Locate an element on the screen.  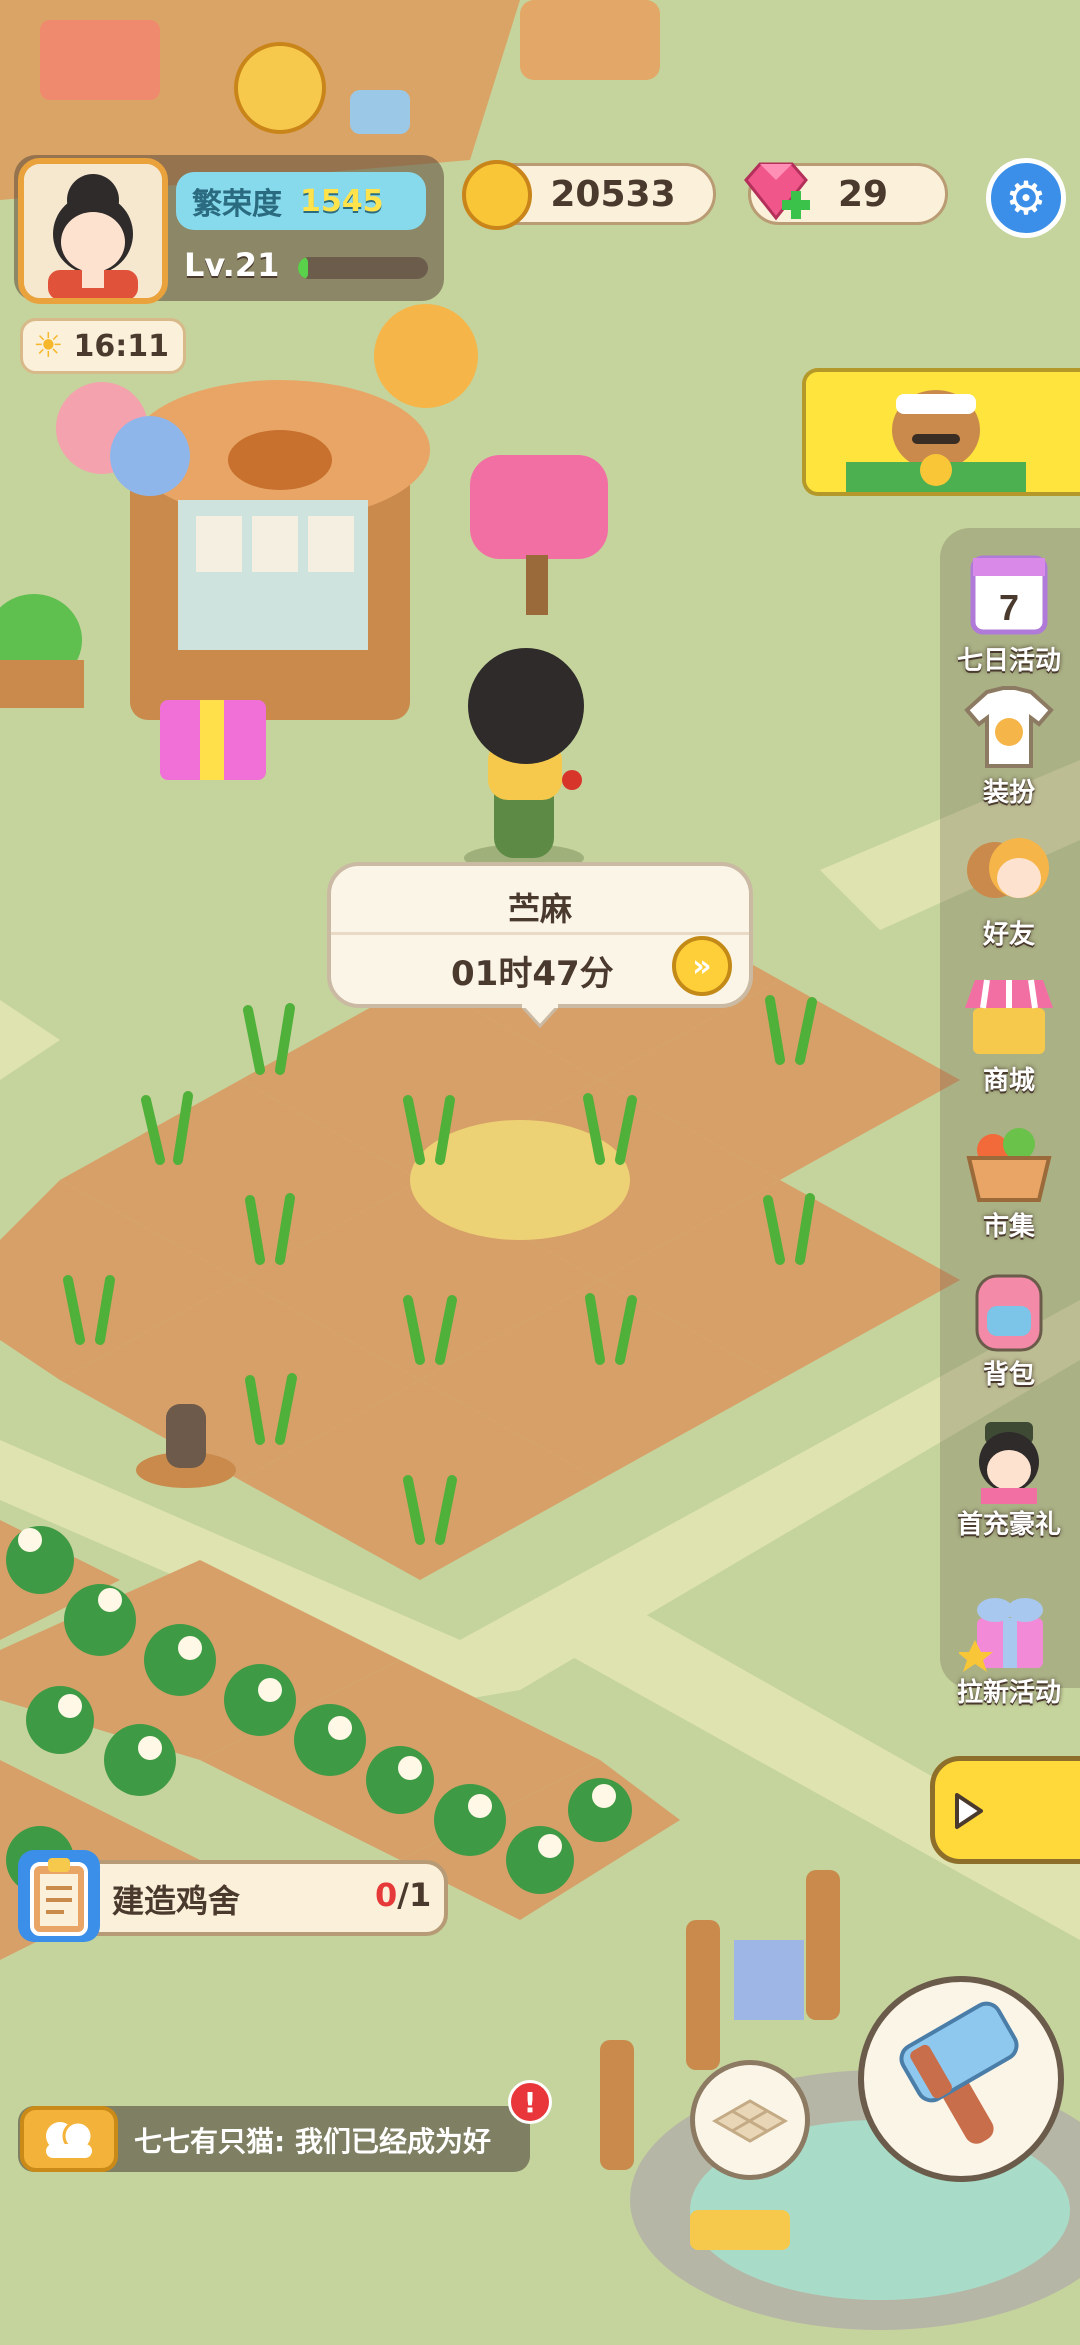
avatar-portrait-icon is located at coordinates (93, 231).